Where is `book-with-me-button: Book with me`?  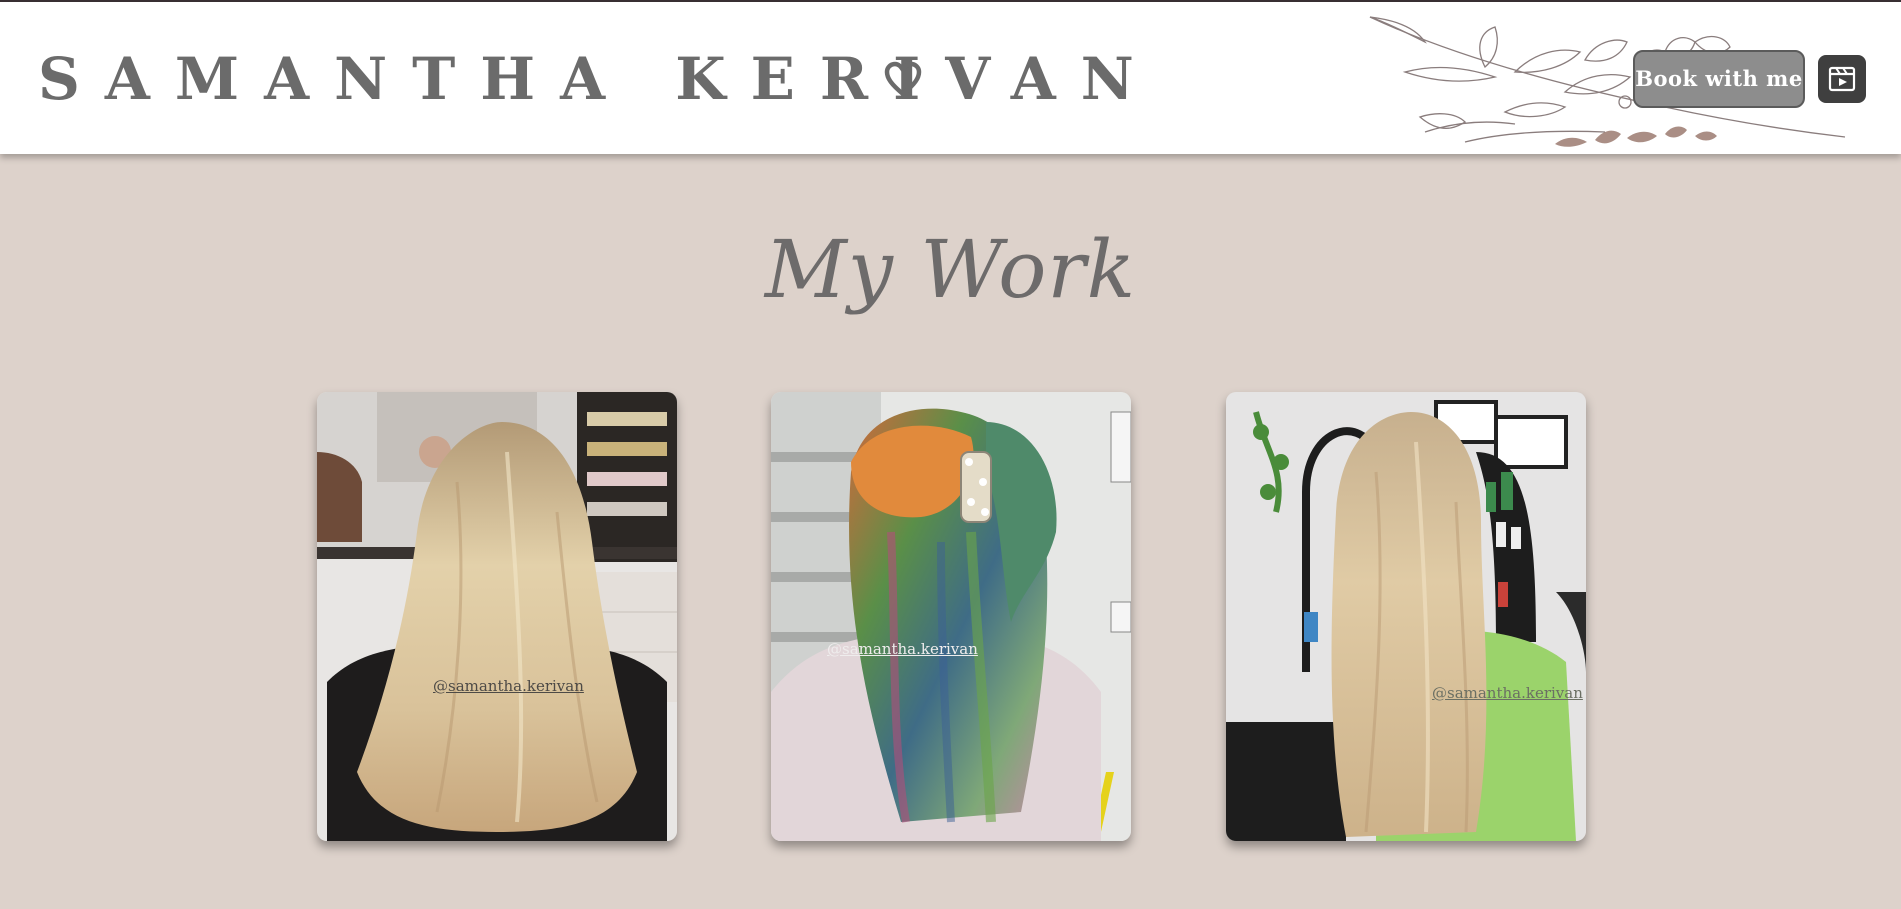
book-with-me-button: Book with me is located at coordinates (1719, 79).